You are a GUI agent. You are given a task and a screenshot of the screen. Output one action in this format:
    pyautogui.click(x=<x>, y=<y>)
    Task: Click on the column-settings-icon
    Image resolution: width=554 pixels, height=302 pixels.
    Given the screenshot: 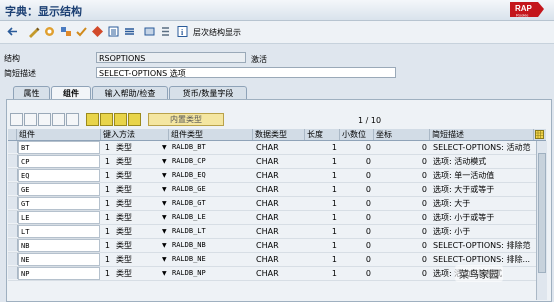 What is the action you would take?
    pyautogui.click(x=539, y=134)
    